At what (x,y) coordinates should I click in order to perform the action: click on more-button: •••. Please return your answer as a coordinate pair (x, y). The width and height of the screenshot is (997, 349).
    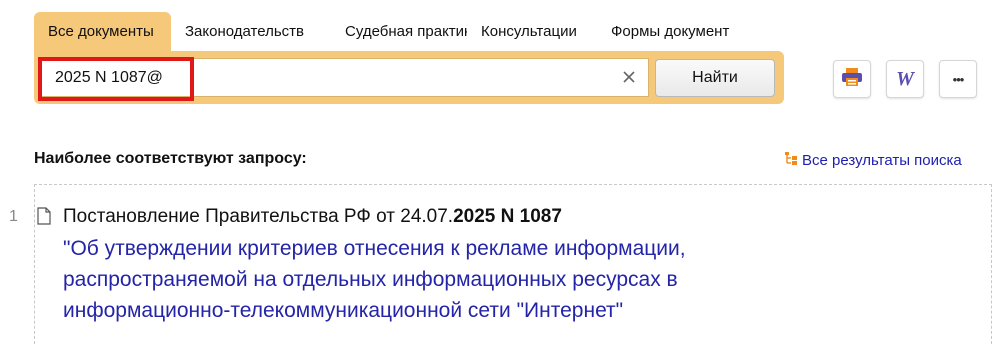
    Looking at the image, I should click on (958, 79).